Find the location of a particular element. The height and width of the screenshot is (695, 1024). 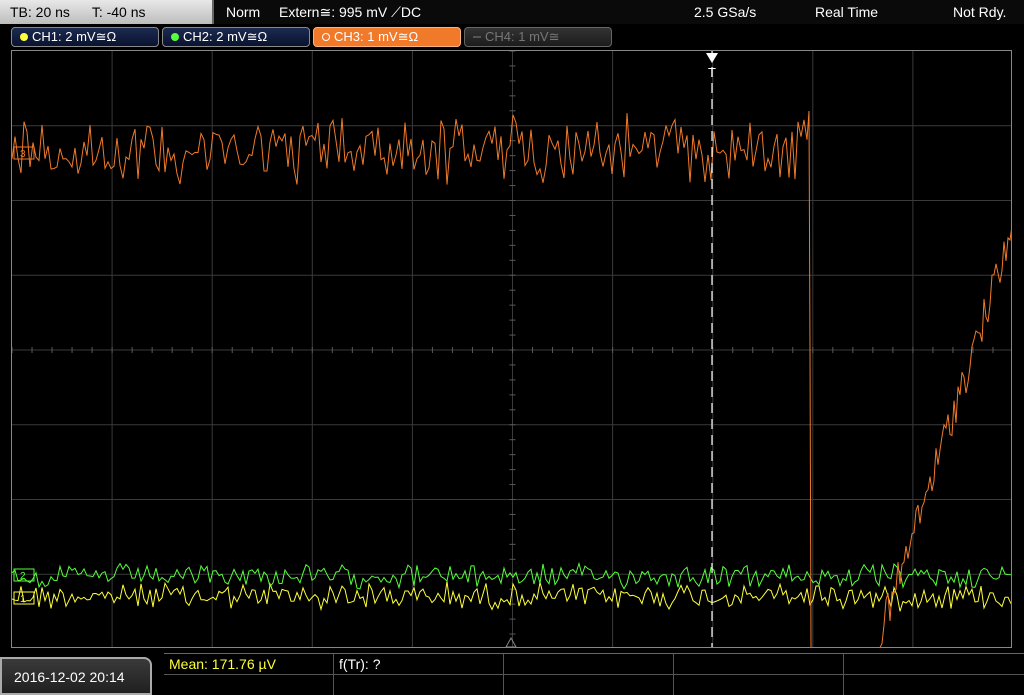

channel-2-tab: CH2: 2 mV≅Ω is located at coordinates (236, 37).